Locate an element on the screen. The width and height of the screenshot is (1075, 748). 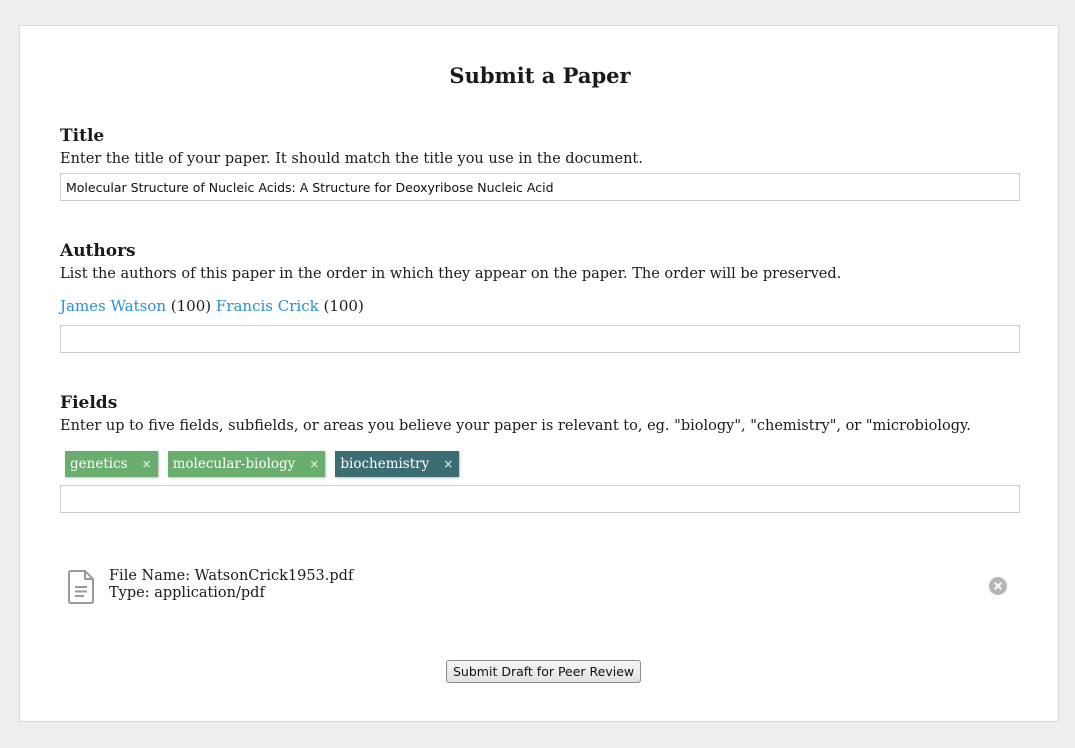
document-icon is located at coordinates (81, 587).